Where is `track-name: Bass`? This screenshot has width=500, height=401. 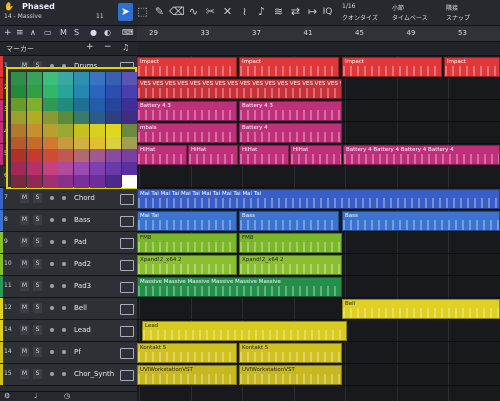 track-name: Bass is located at coordinates (82, 220).